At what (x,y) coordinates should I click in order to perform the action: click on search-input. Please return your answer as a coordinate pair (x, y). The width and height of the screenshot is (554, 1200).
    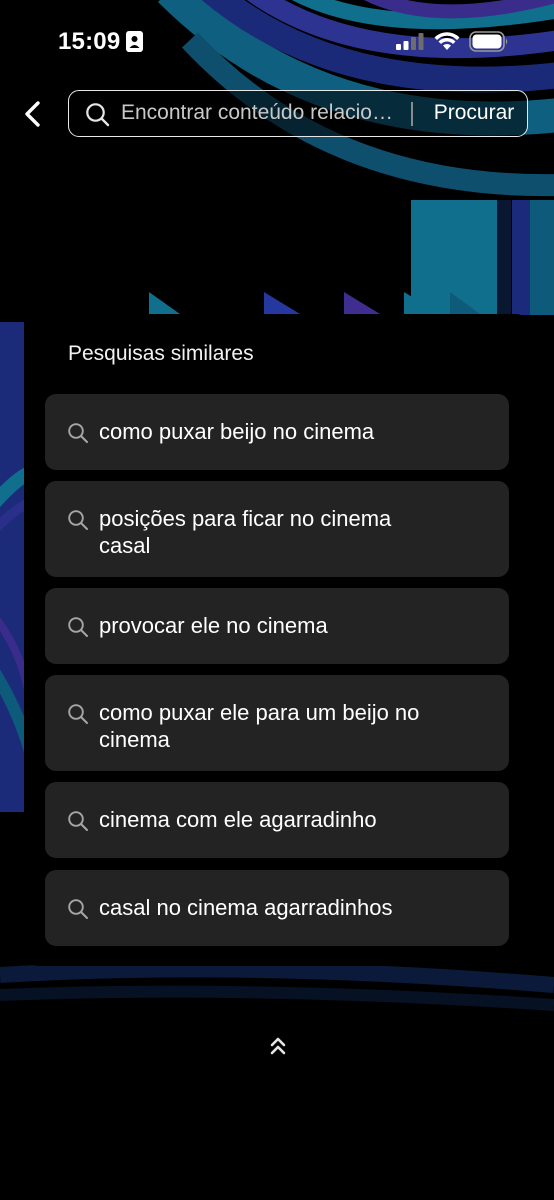
    Looking at the image, I should click on (273, 113).